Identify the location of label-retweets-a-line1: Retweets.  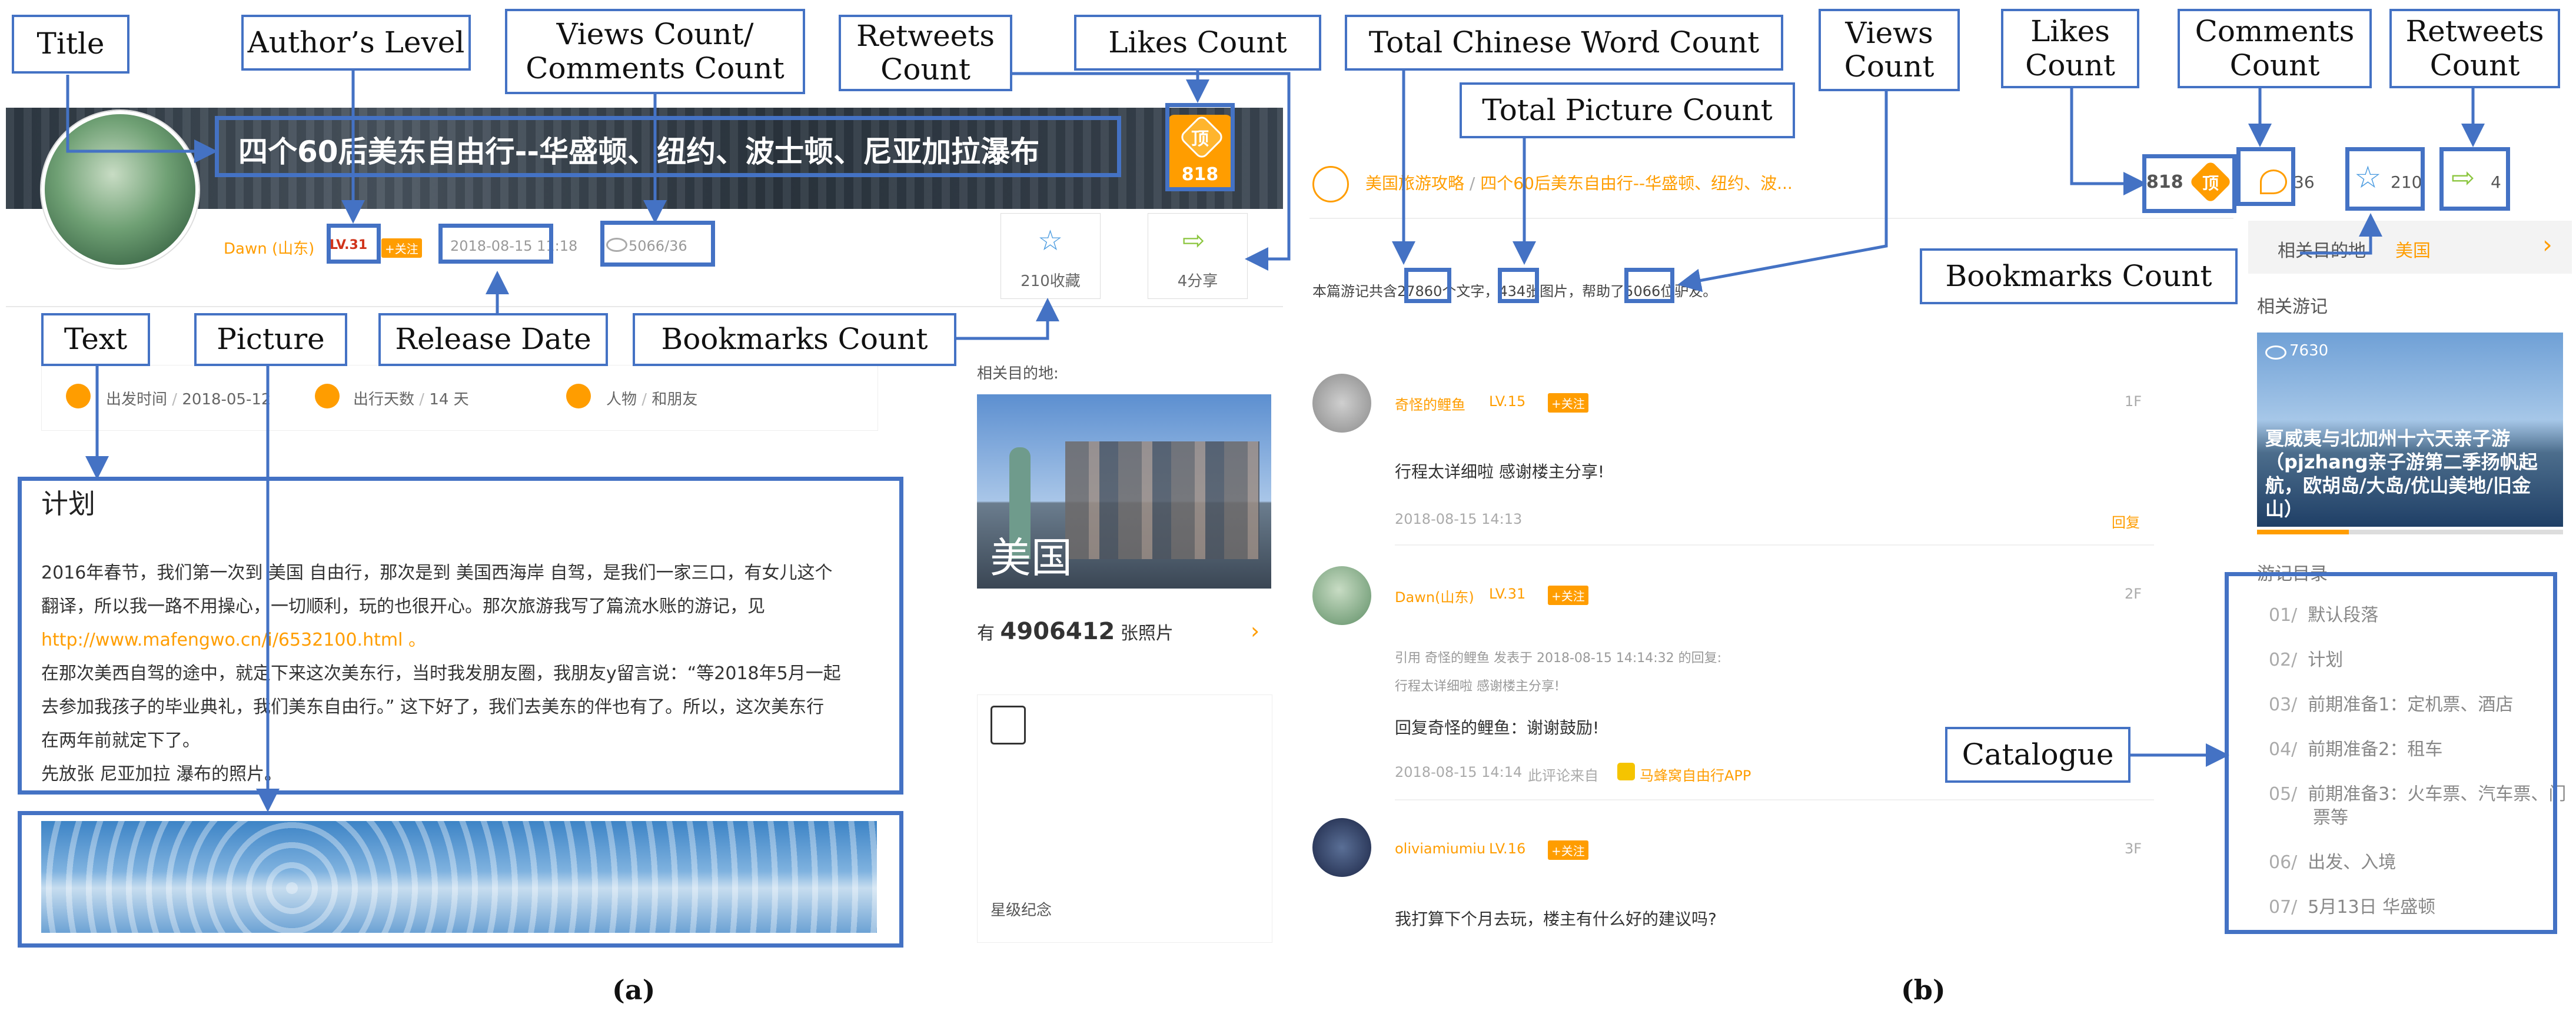
(925, 35).